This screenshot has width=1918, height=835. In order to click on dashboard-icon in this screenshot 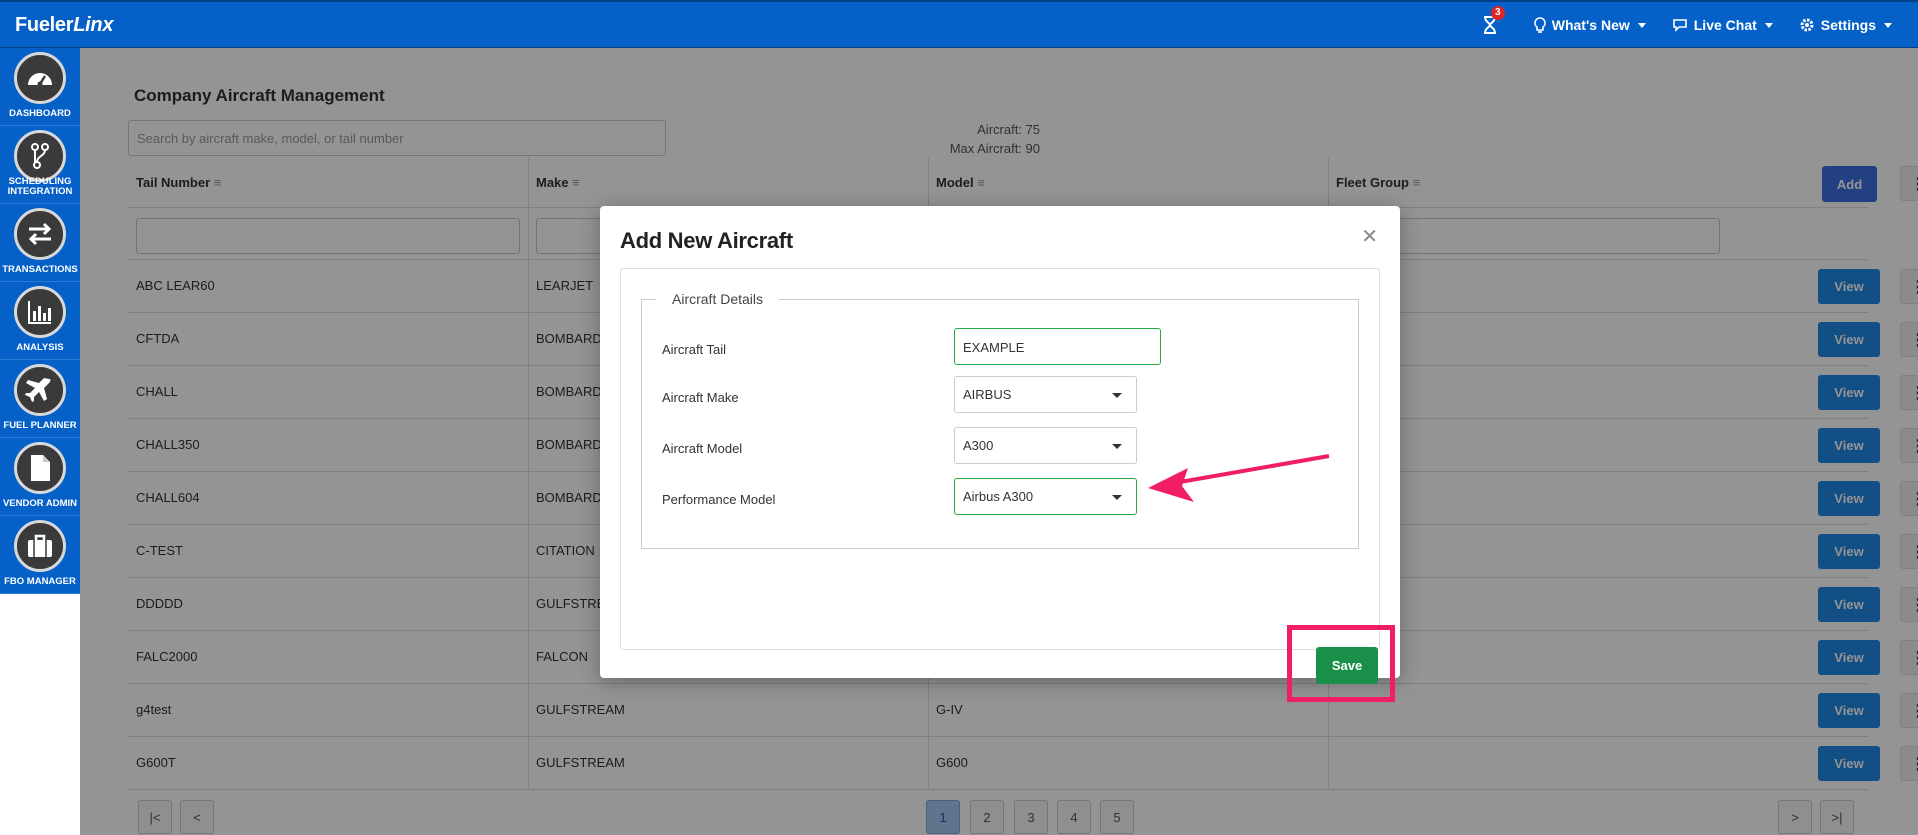, I will do `click(40, 78)`.